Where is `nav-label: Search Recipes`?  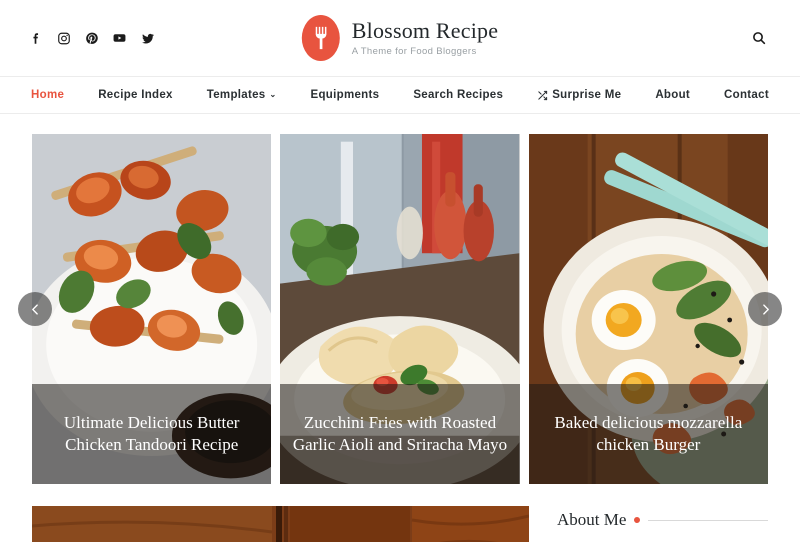
nav-label: Search Recipes is located at coordinates (458, 95).